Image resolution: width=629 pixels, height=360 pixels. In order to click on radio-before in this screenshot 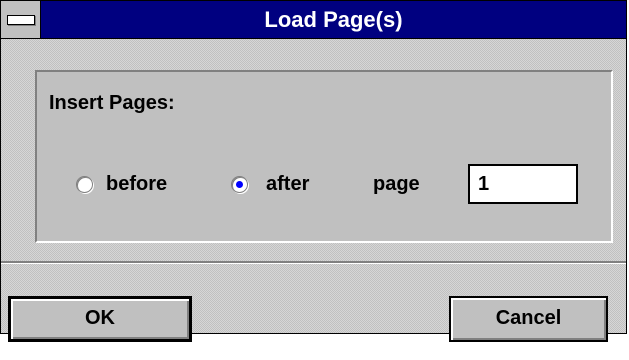, I will do `click(84, 184)`.